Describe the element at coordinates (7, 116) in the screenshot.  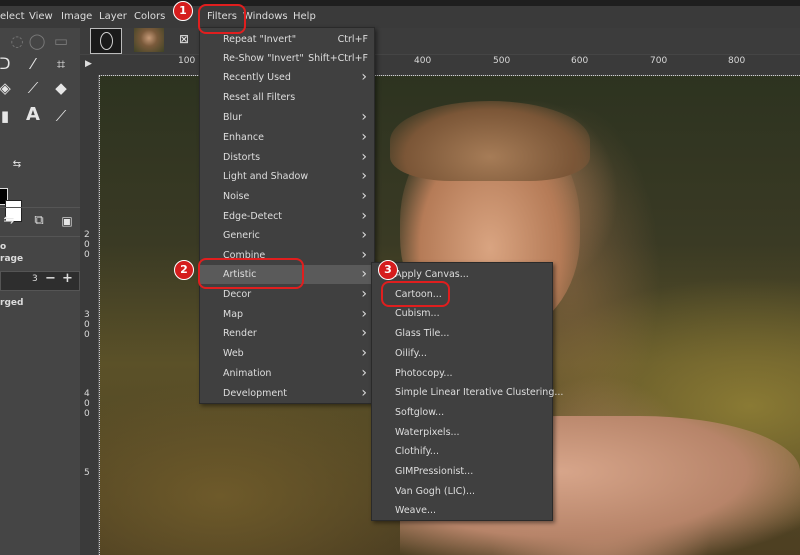
I see `clone-icon: ▮` at that location.